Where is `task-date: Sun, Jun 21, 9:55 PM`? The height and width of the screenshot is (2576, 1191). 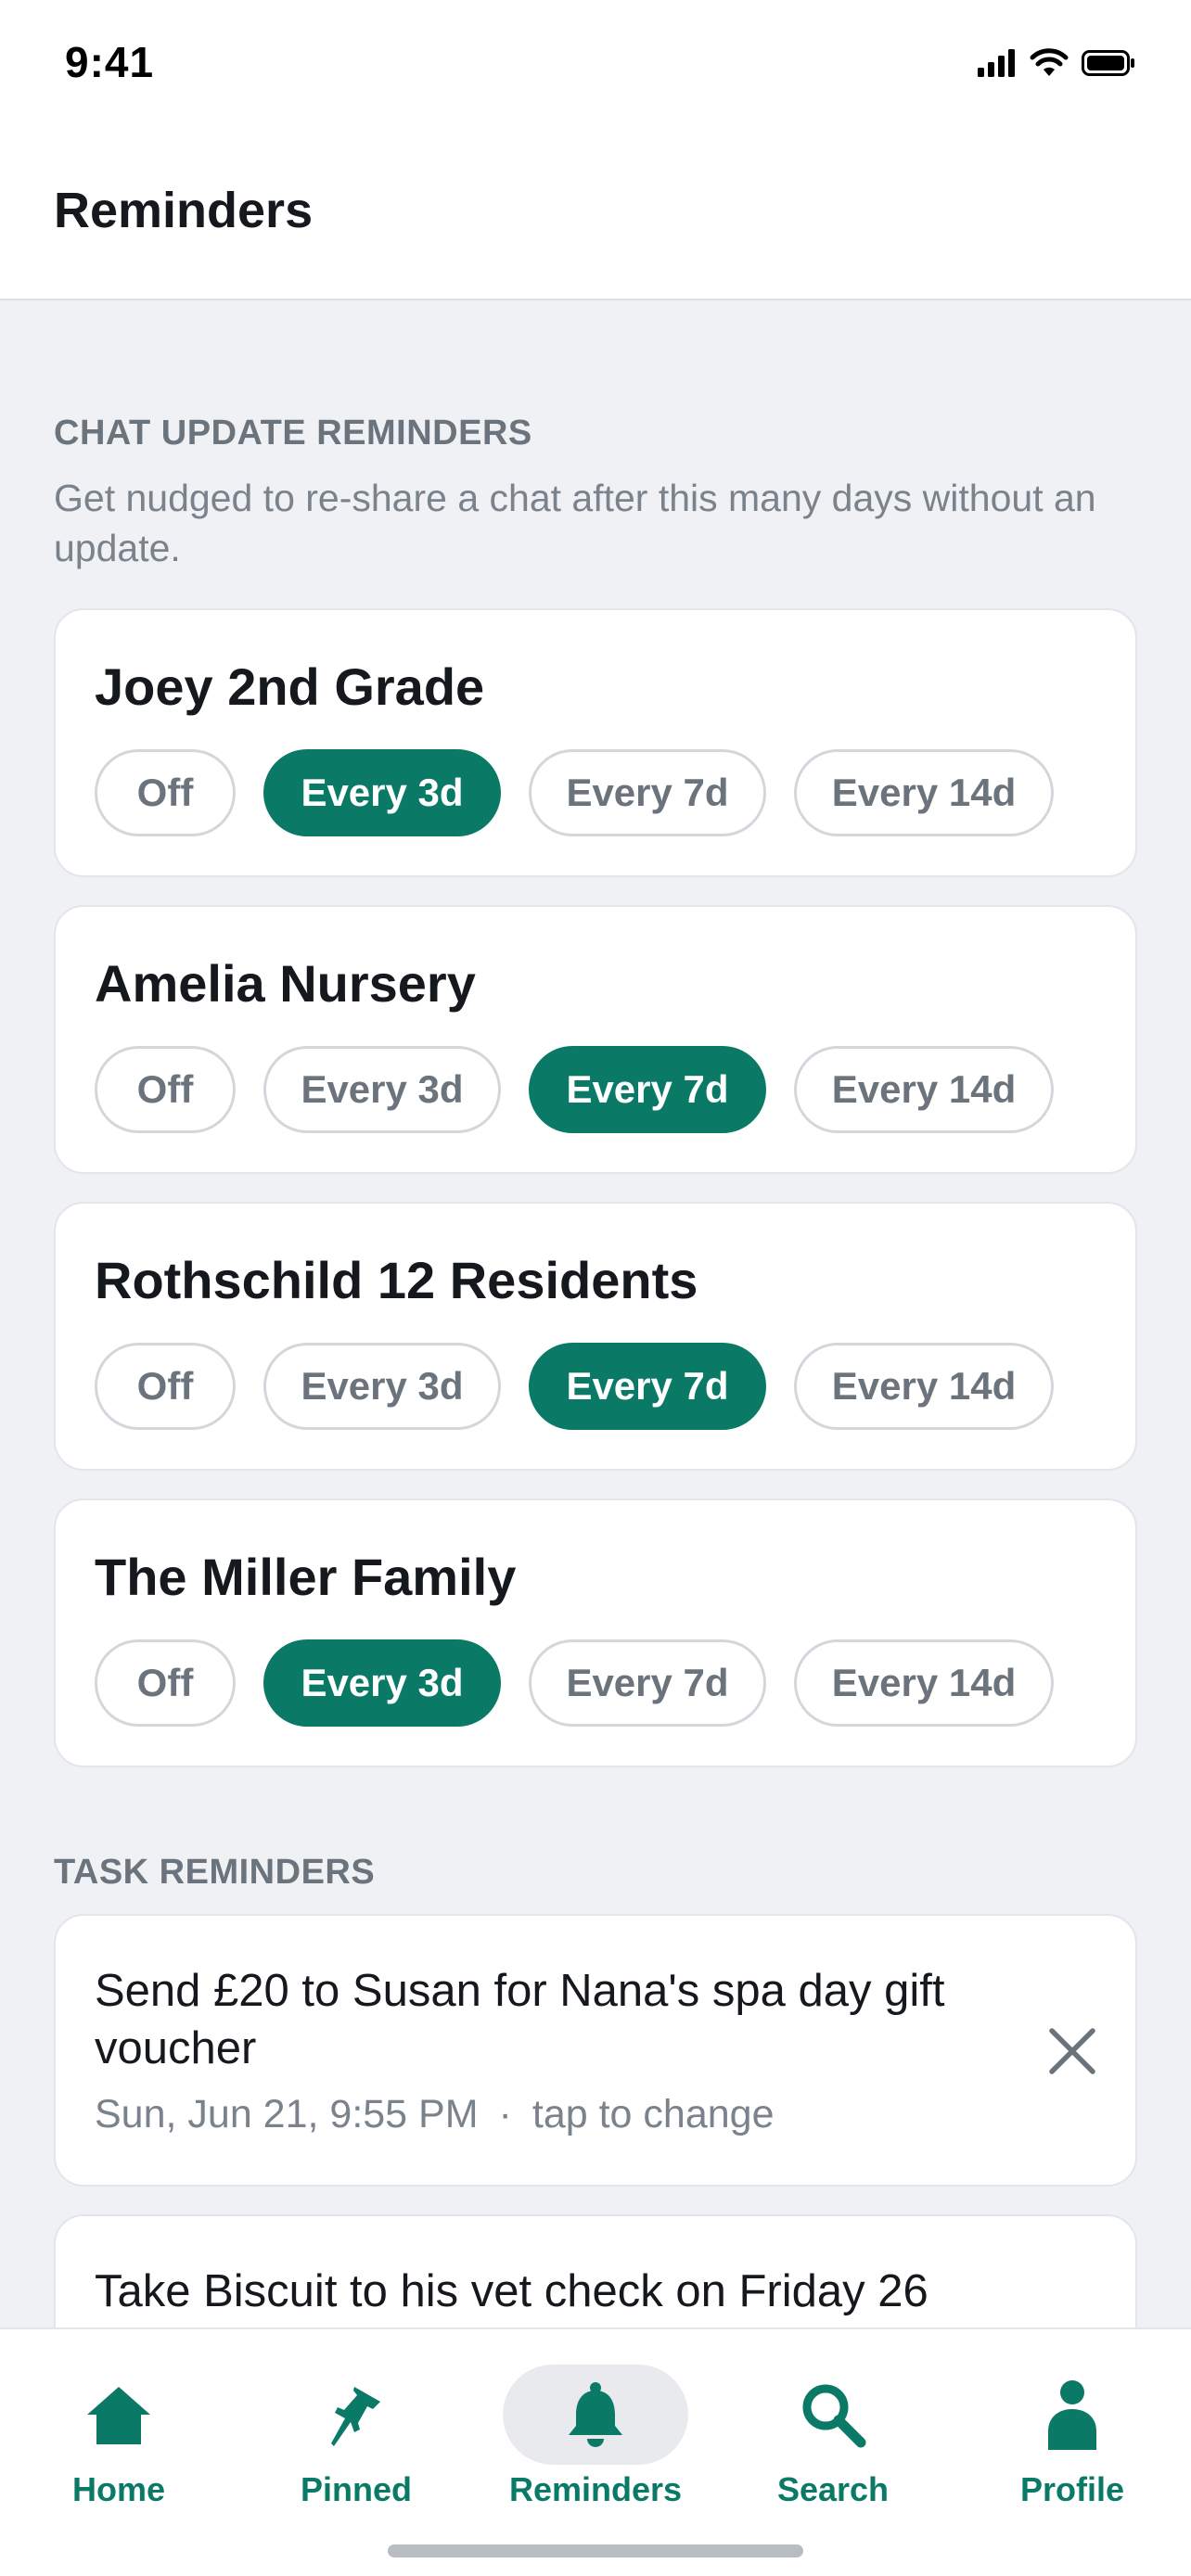
task-date: Sun, Jun 21, 9:55 PM is located at coordinates (287, 2114).